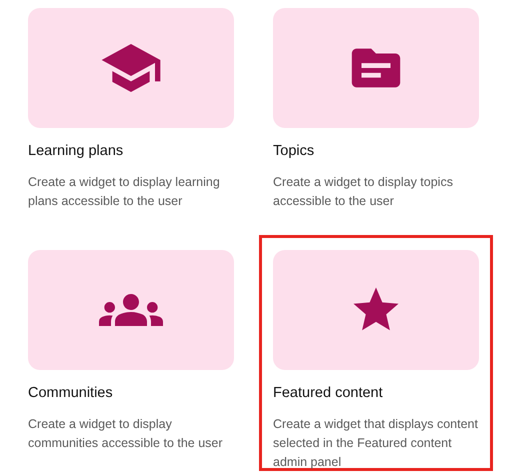 The image size is (508, 476). Describe the element at coordinates (76, 151) in the screenshot. I see `widget-title: Learning plans` at that location.